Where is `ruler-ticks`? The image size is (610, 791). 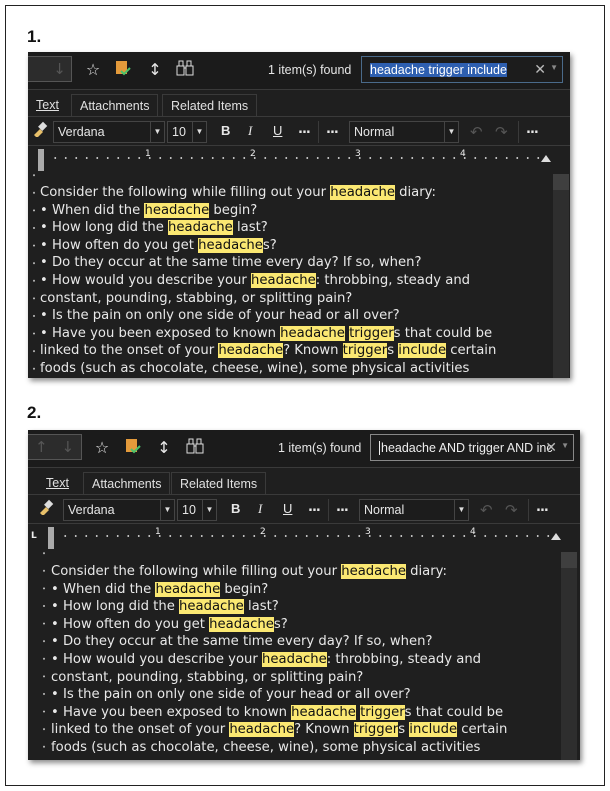
ruler-ticks is located at coordinates (306, 538).